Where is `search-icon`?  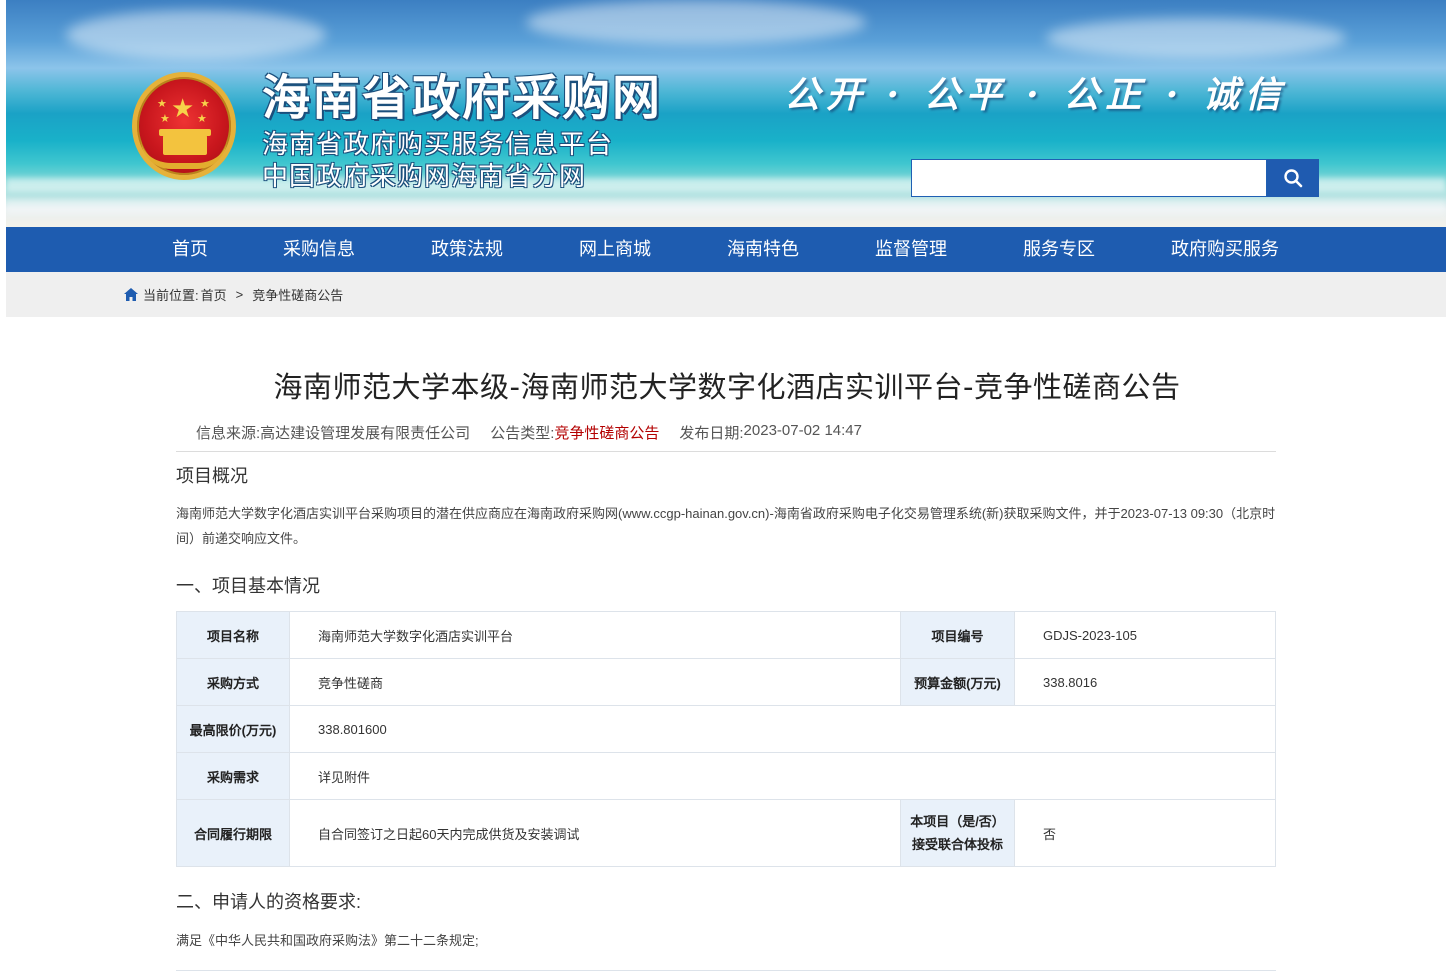 search-icon is located at coordinates (1293, 178).